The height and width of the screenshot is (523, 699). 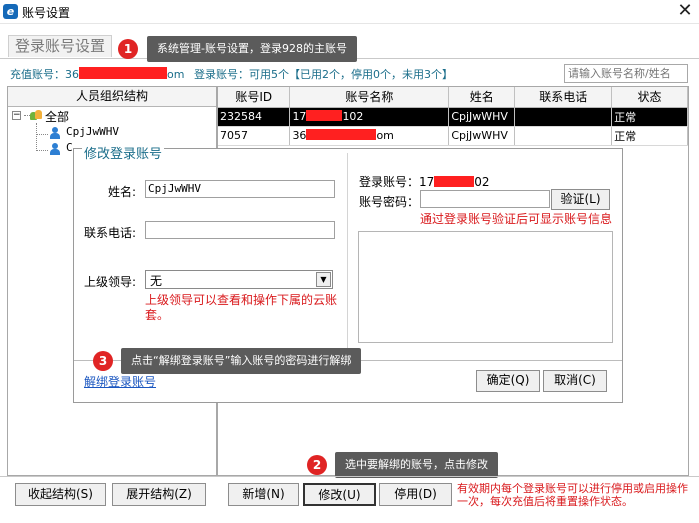 I want to click on login-account-label: 登录账号：17 02, so click(x=424, y=181).